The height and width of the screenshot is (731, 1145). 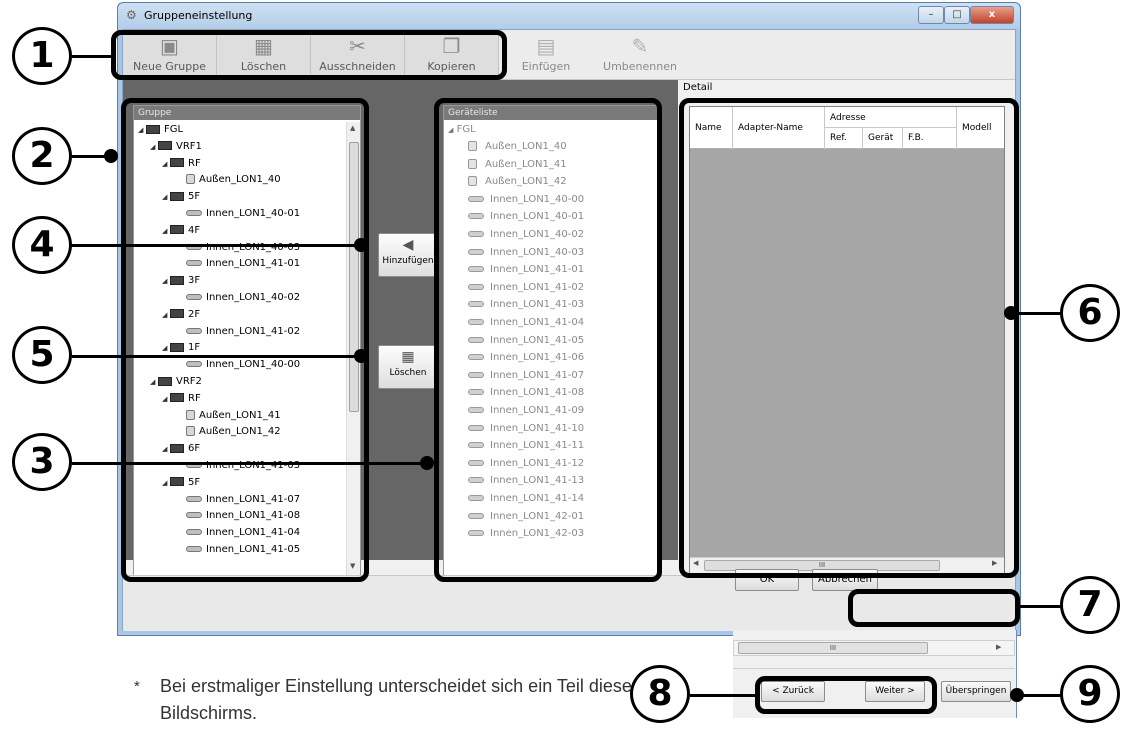 What do you see at coordinates (137, 686) in the screenshot?
I see `note-asterisk: *` at bounding box center [137, 686].